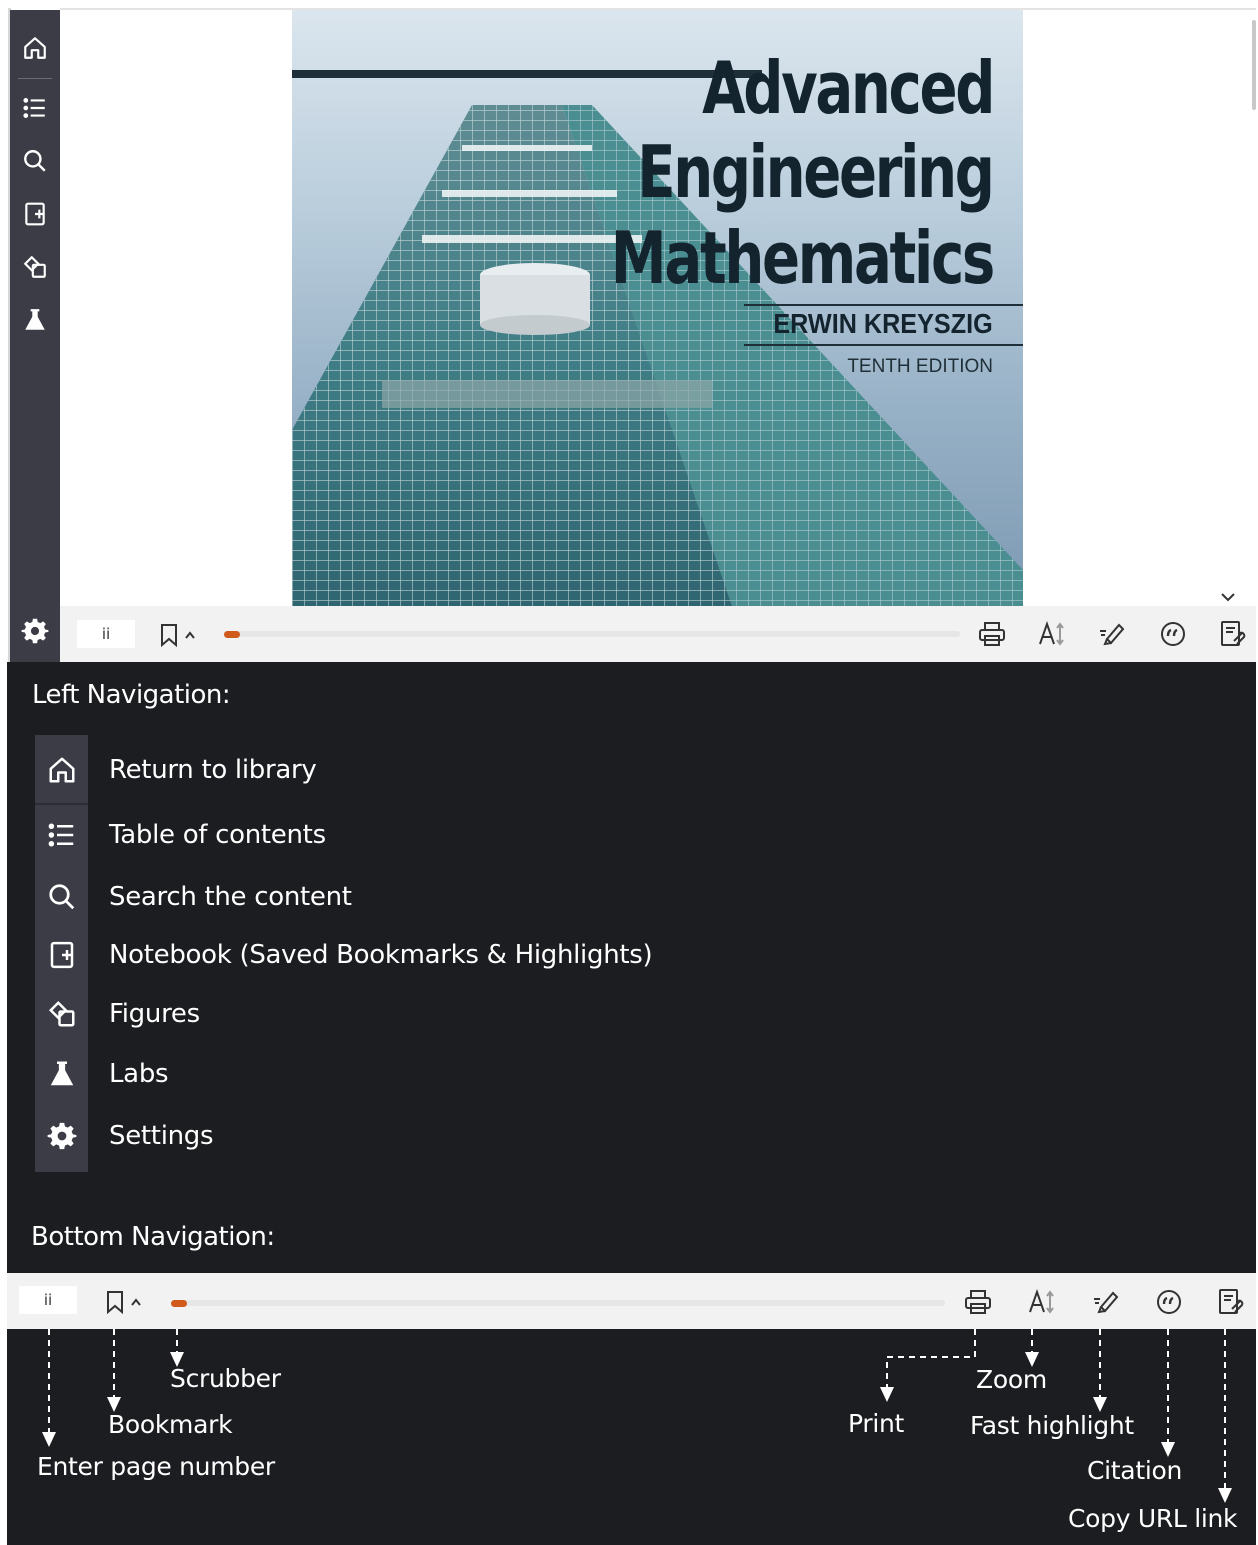 The image size is (1258, 1545). What do you see at coordinates (816, 172) in the screenshot?
I see `cover-title-line-2: Engineering` at bounding box center [816, 172].